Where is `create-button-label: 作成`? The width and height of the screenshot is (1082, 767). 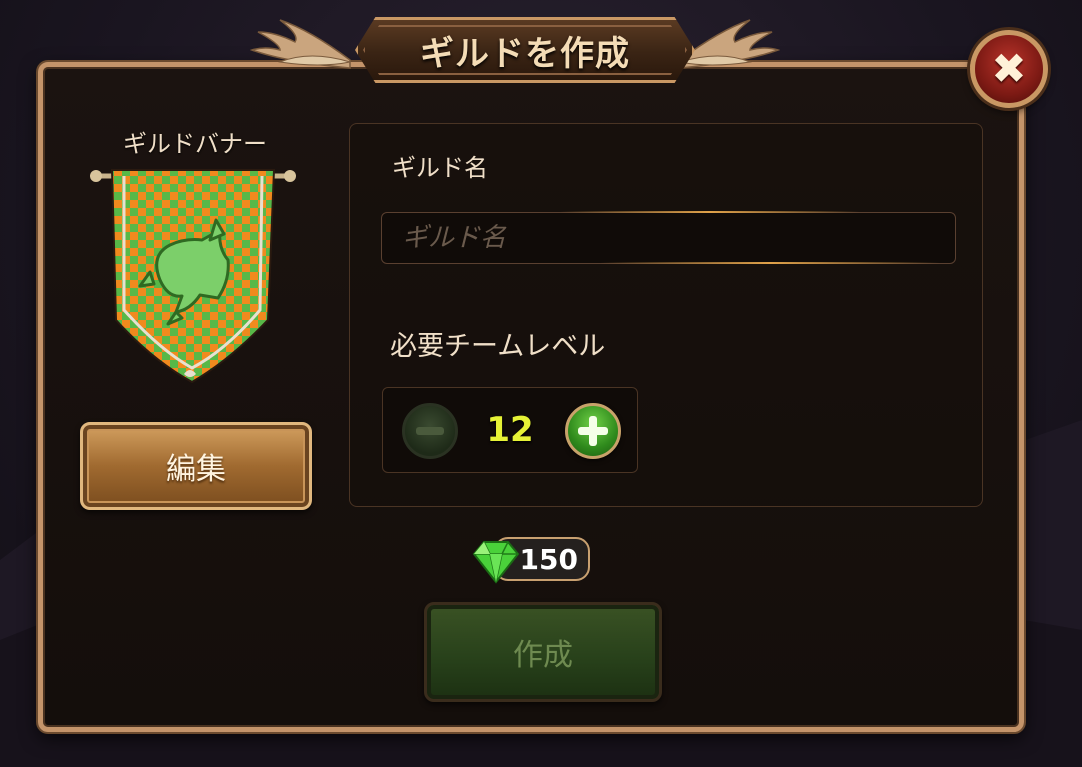
create-button-label: 作成 is located at coordinates (543, 655).